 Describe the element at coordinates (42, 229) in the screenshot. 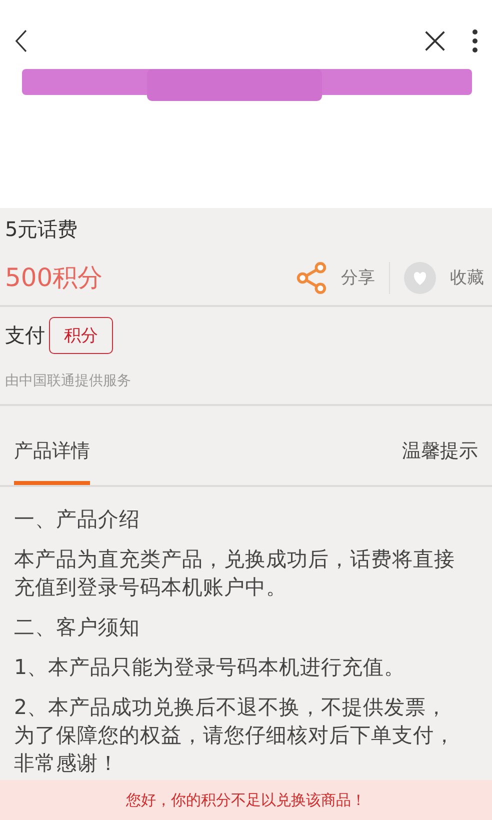

I see `product-name: 5元话费` at that location.